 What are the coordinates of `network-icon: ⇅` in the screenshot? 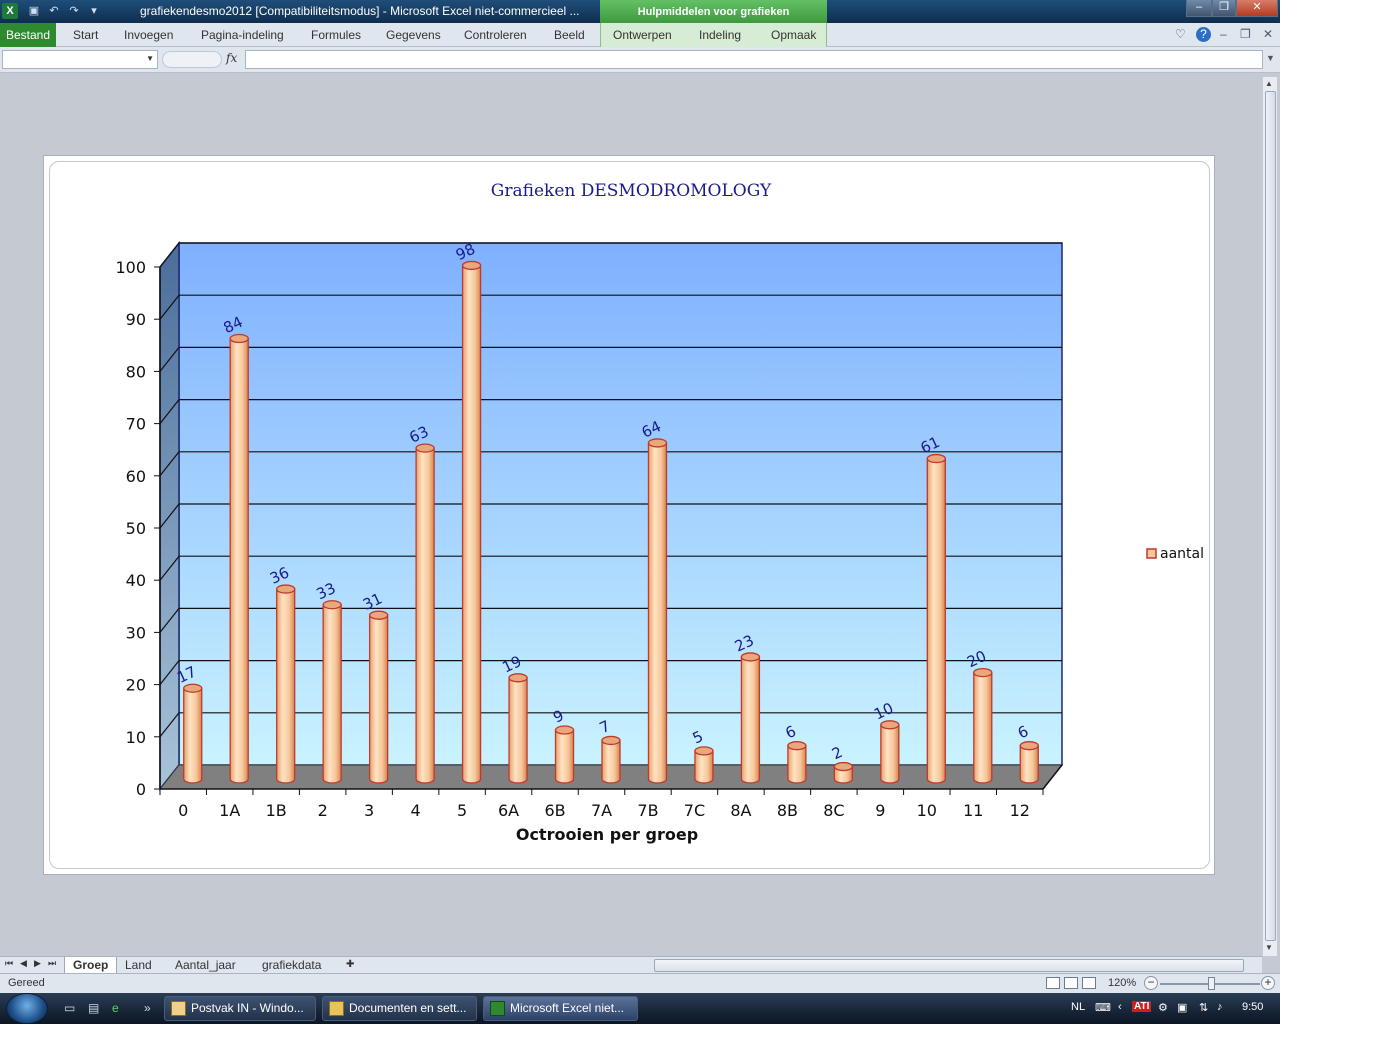 It's located at (1203, 1007).